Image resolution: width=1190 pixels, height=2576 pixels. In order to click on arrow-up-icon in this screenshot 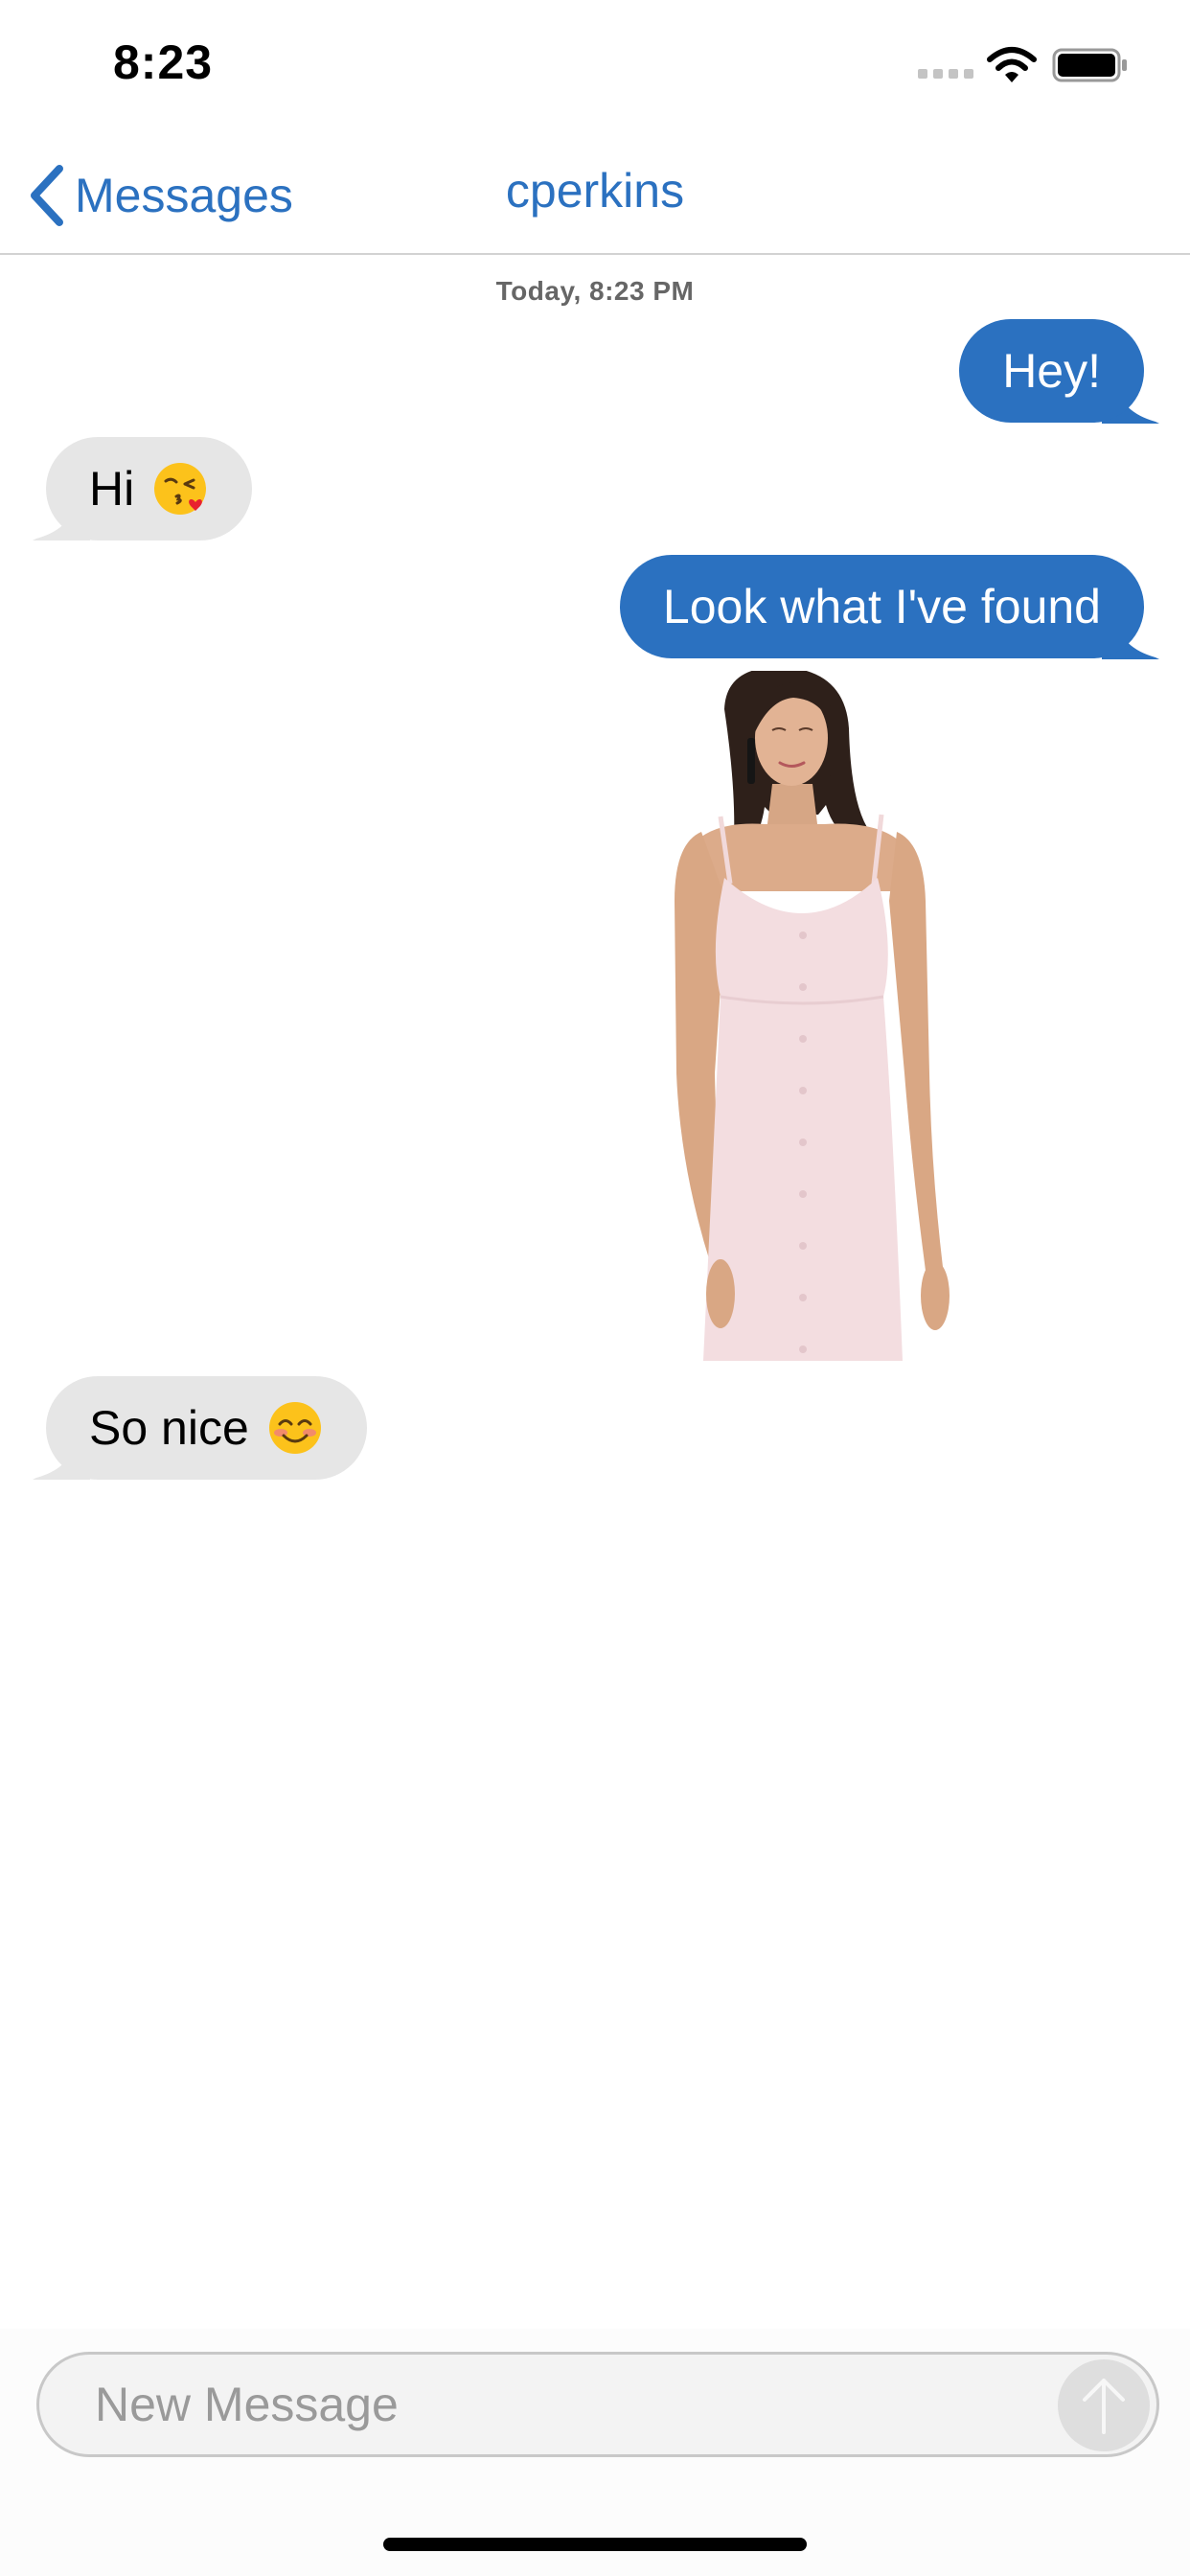, I will do `click(1104, 2406)`.